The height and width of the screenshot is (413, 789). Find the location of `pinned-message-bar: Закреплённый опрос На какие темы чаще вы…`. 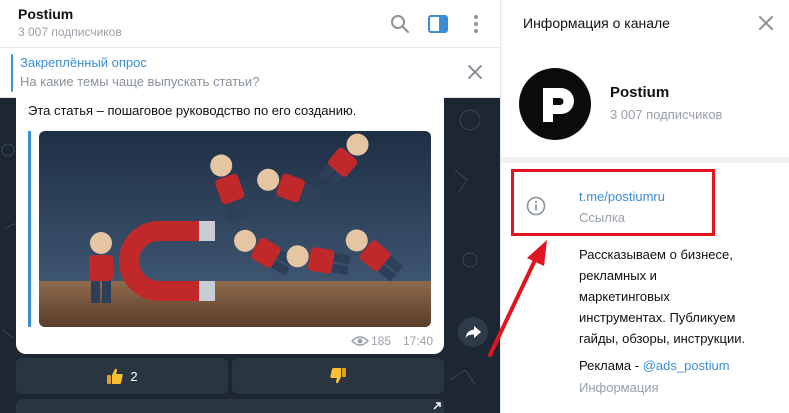

pinned-message-bar: Закреплённый опрос На какие темы чаще вы… is located at coordinates (250, 73).